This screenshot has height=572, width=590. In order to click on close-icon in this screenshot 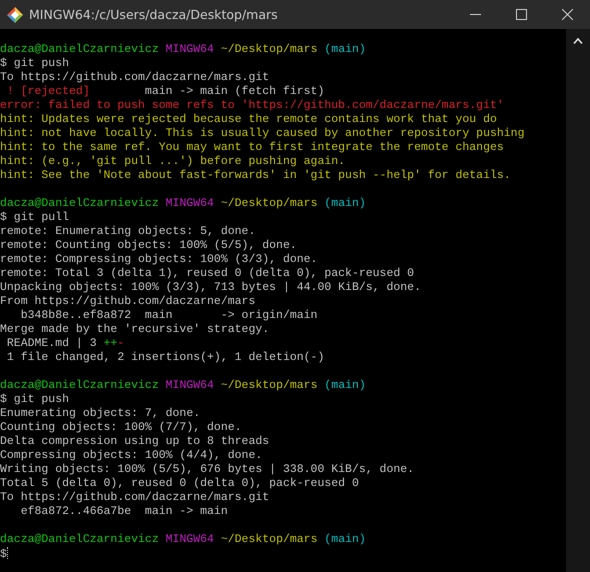, I will do `click(567, 14)`.